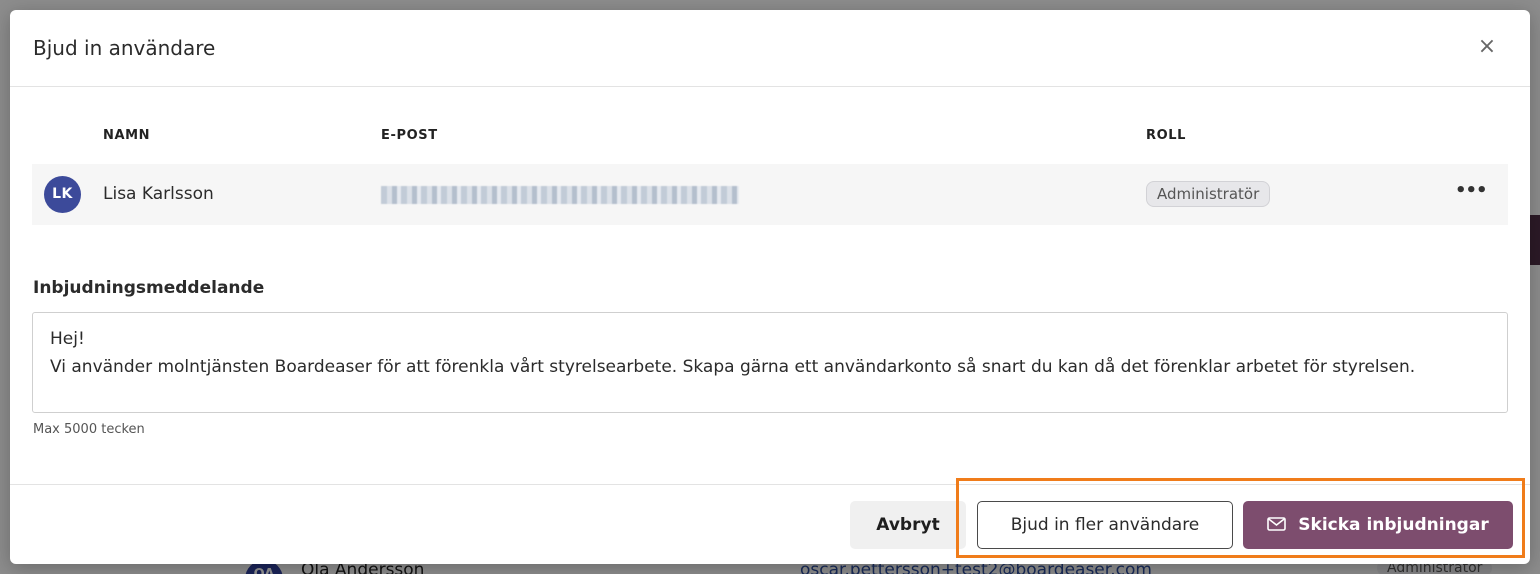 Image resolution: width=1540 pixels, height=574 pixels. I want to click on cancel-button: Avbryt, so click(908, 525).